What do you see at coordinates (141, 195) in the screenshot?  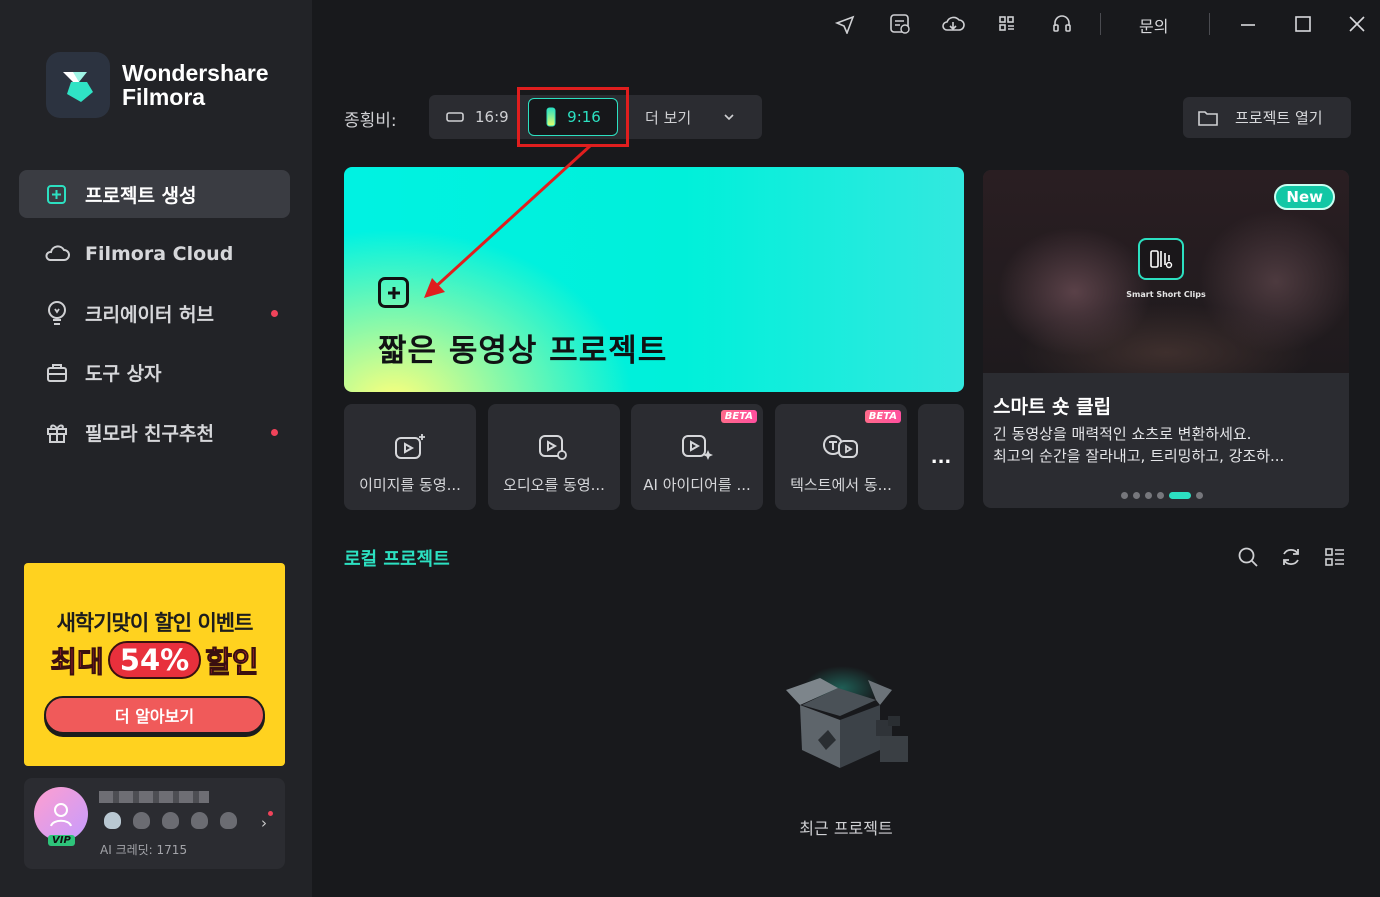 I see `sidebar-item-label: 프로젝트 생성` at bounding box center [141, 195].